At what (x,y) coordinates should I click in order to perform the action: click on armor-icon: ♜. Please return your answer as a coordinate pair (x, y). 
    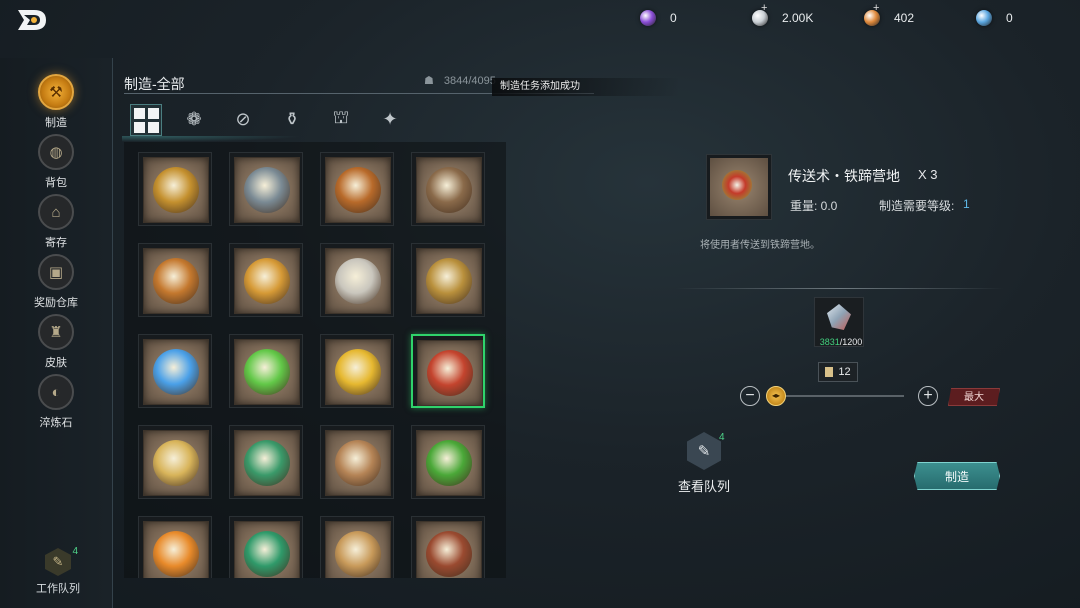
    Looking at the image, I should click on (56, 332).